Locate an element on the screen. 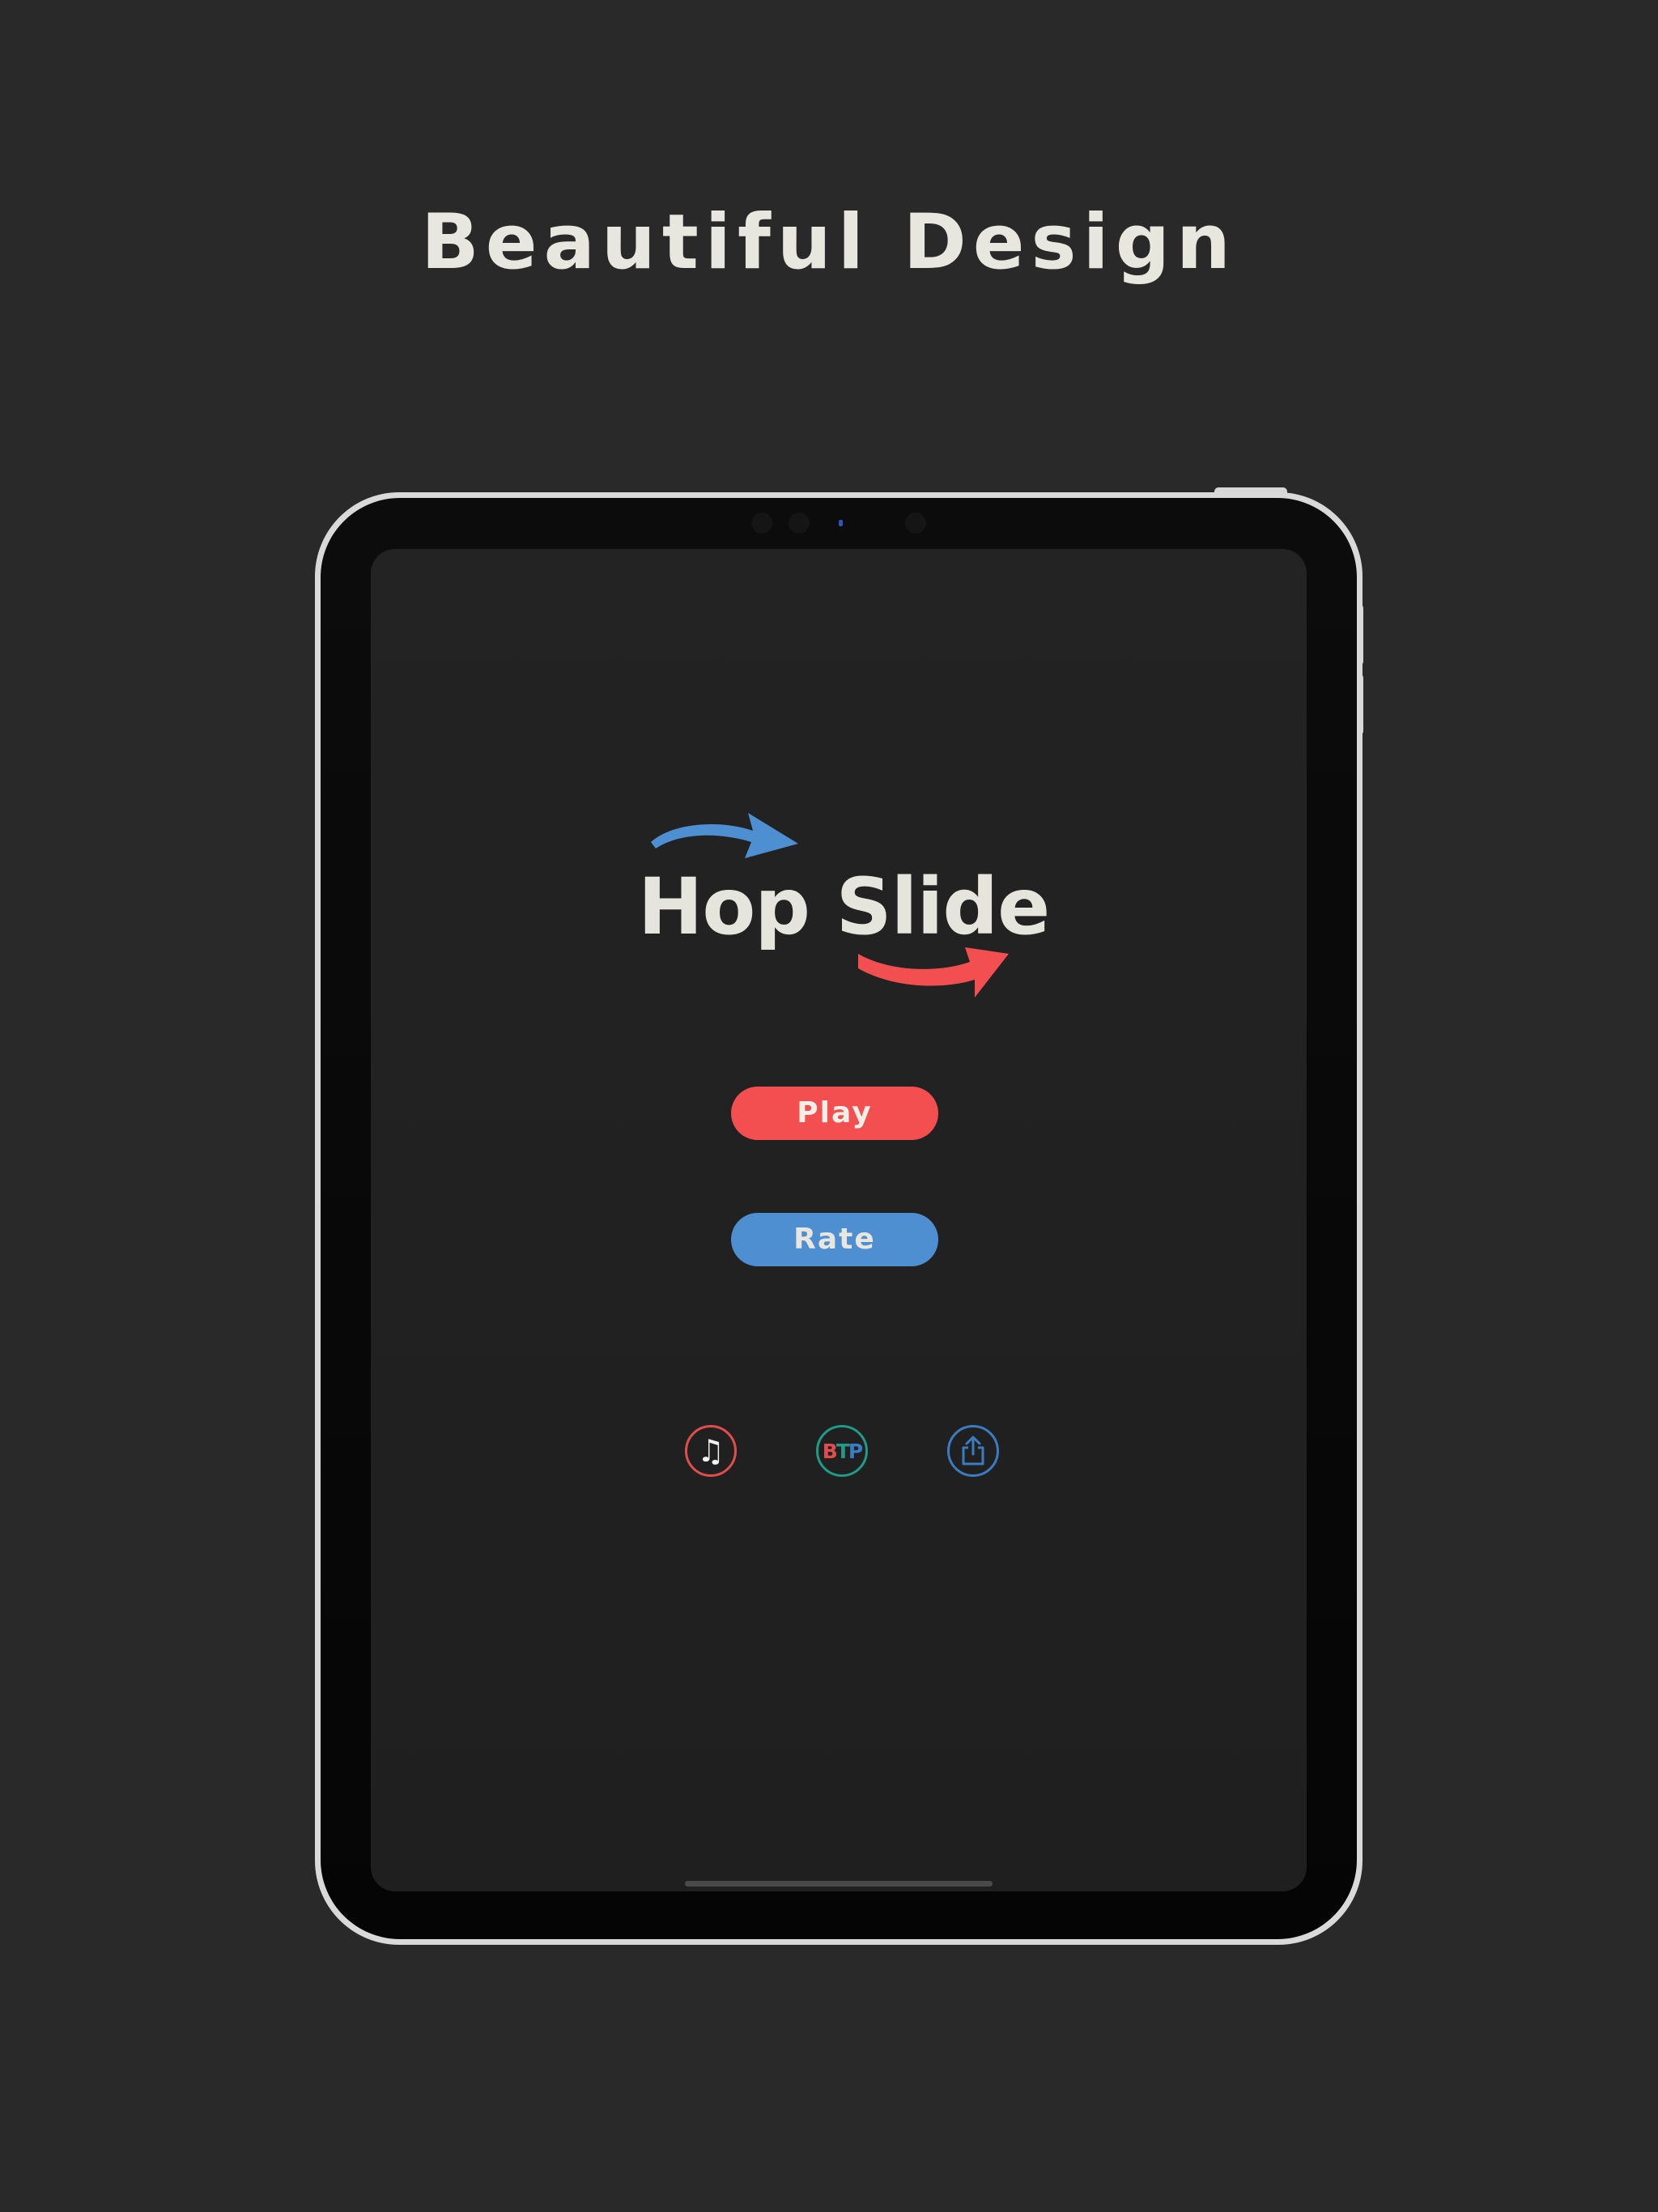 The width and height of the screenshot is (1658, 2212). share-button is located at coordinates (973, 1451).